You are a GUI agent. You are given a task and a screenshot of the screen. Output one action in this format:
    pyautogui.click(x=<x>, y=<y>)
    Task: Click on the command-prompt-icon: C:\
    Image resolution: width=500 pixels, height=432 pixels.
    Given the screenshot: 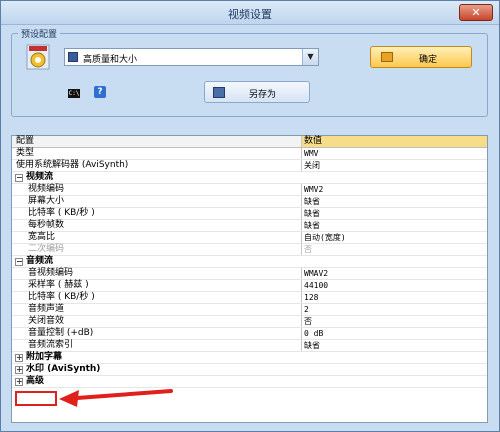 What is the action you would take?
    pyautogui.click(x=74, y=93)
    